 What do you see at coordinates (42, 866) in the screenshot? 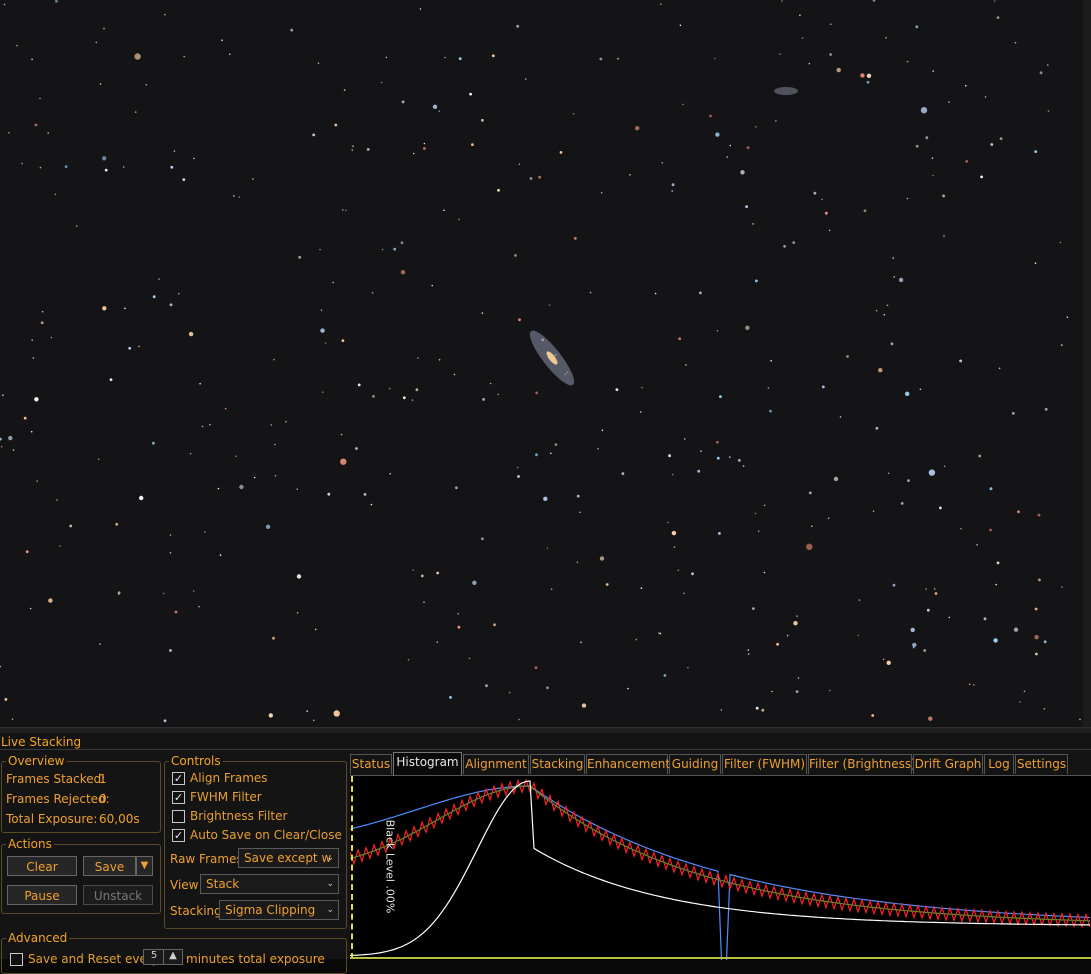
I see `clear-button: Clear` at bounding box center [42, 866].